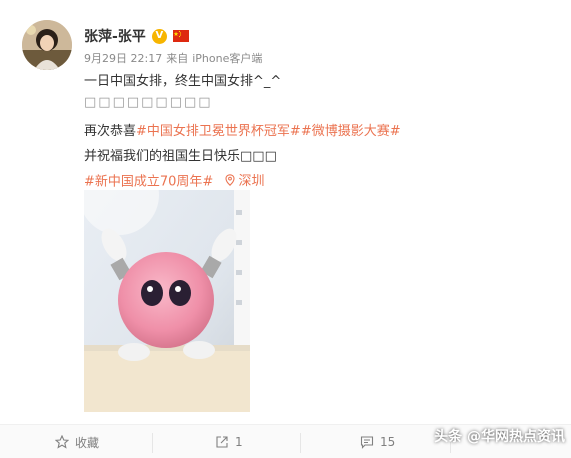  I want to click on post-photo, so click(167, 301).